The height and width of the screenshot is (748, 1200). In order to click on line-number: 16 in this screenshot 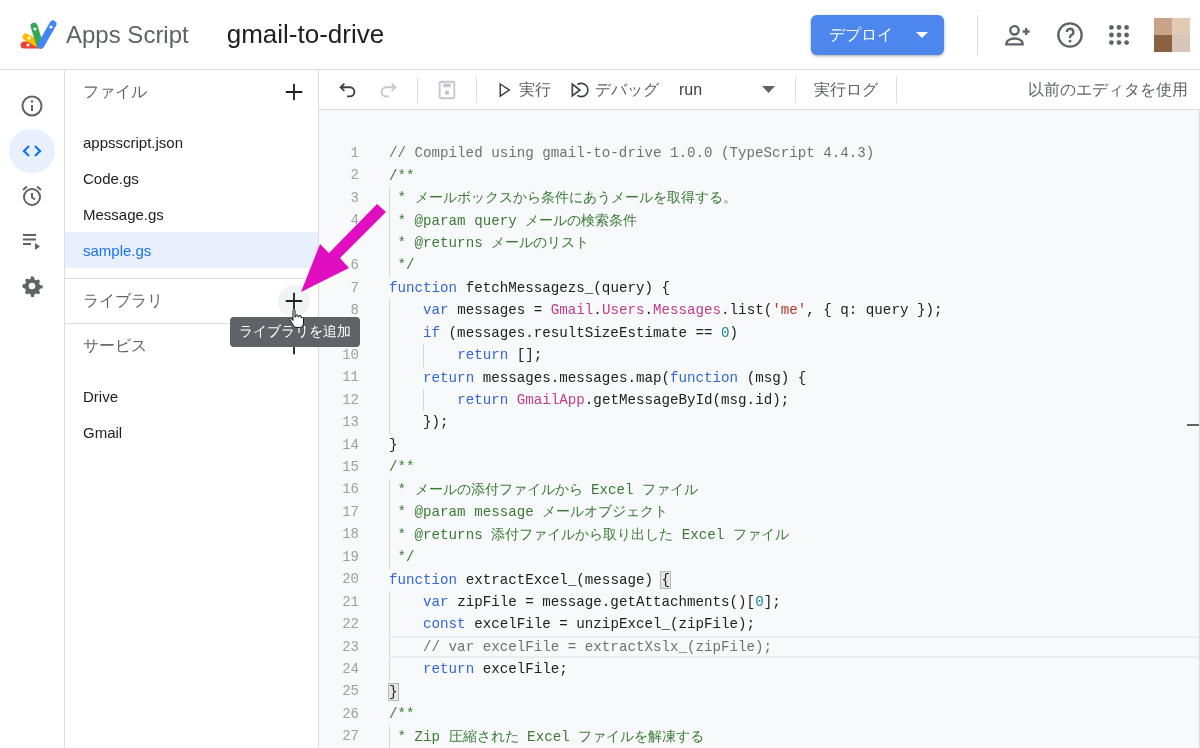, I will do `click(350, 490)`.